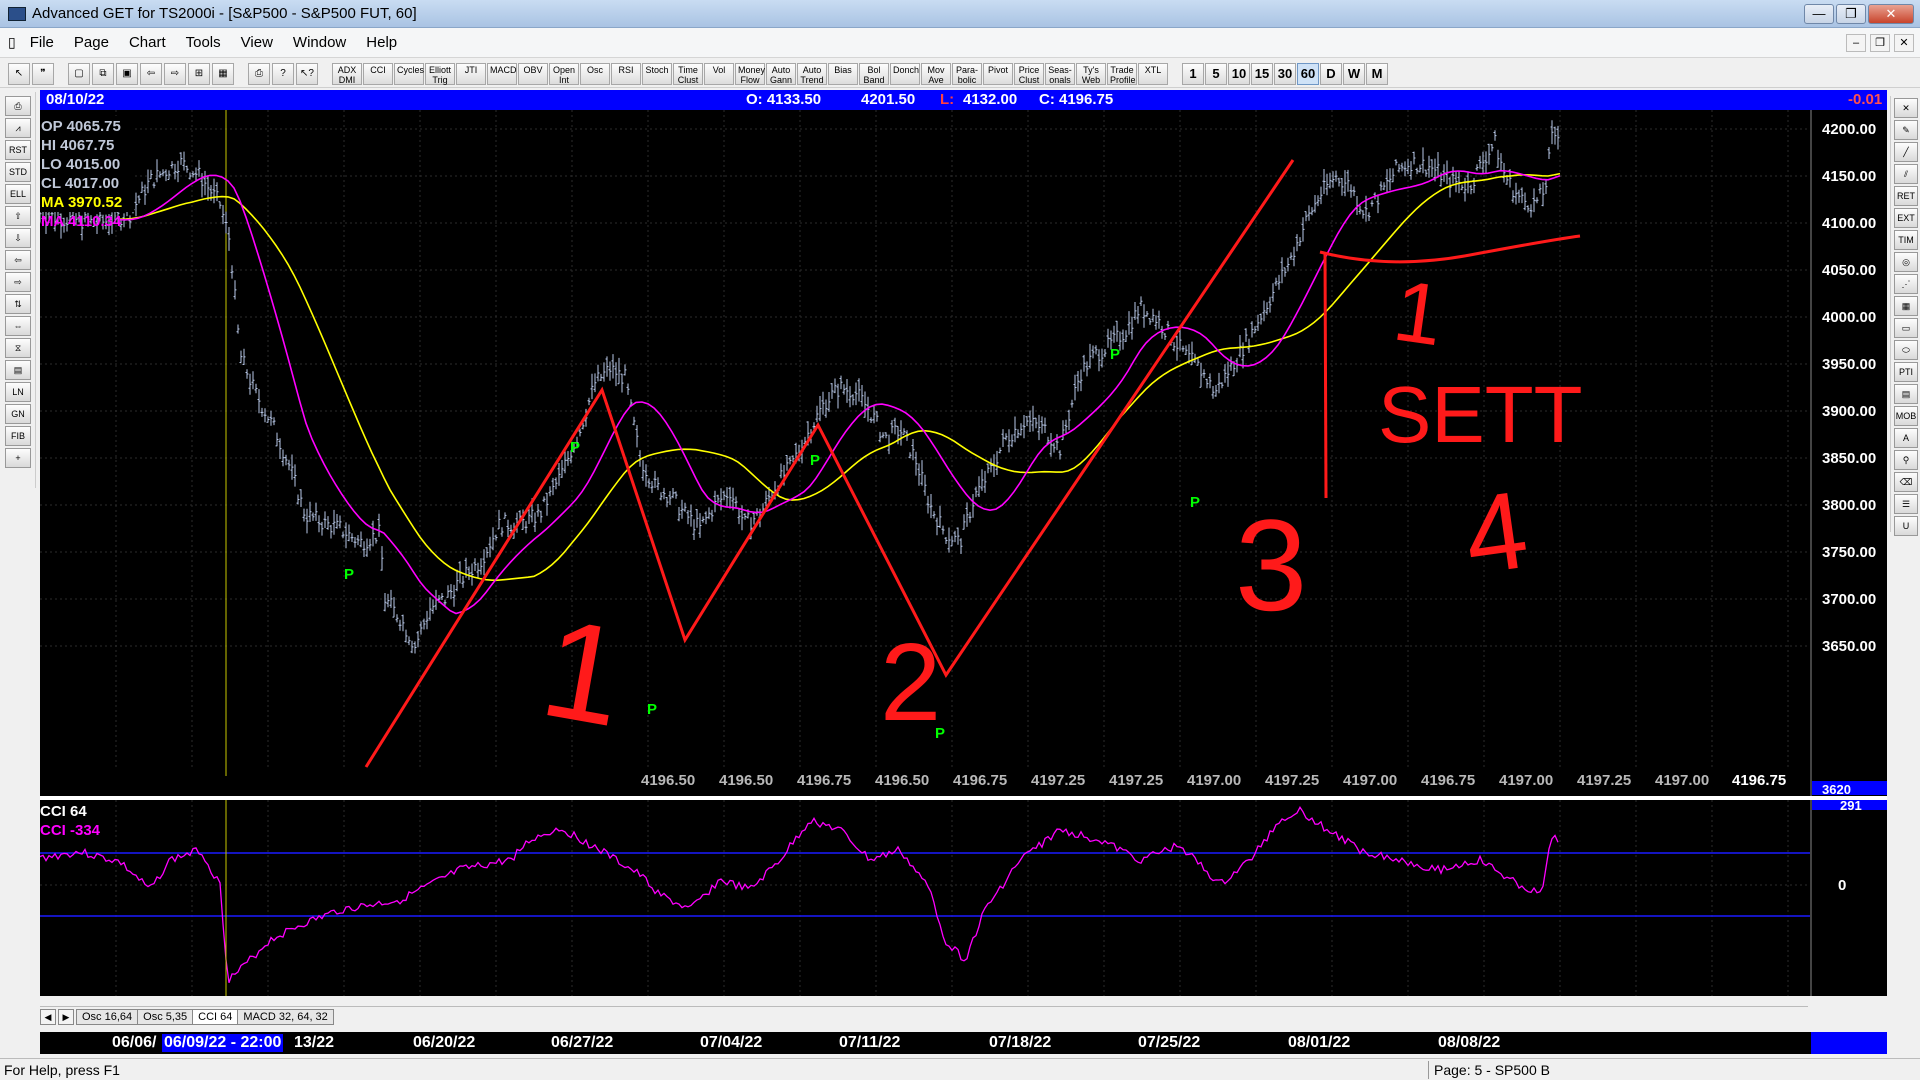 The height and width of the screenshot is (1080, 1920). Describe the element at coordinates (1906, 196) in the screenshot. I see `fib-ret-icon: RET` at that location.